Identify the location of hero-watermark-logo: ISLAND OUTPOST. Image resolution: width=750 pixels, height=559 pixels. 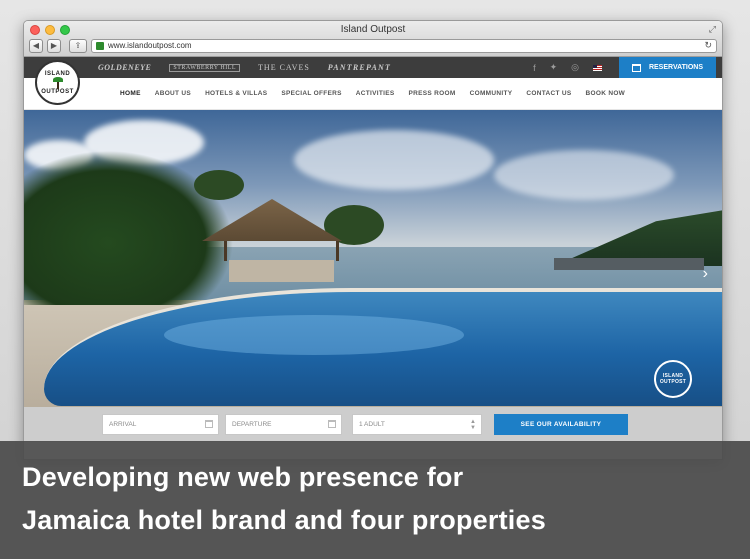
(673, 379).